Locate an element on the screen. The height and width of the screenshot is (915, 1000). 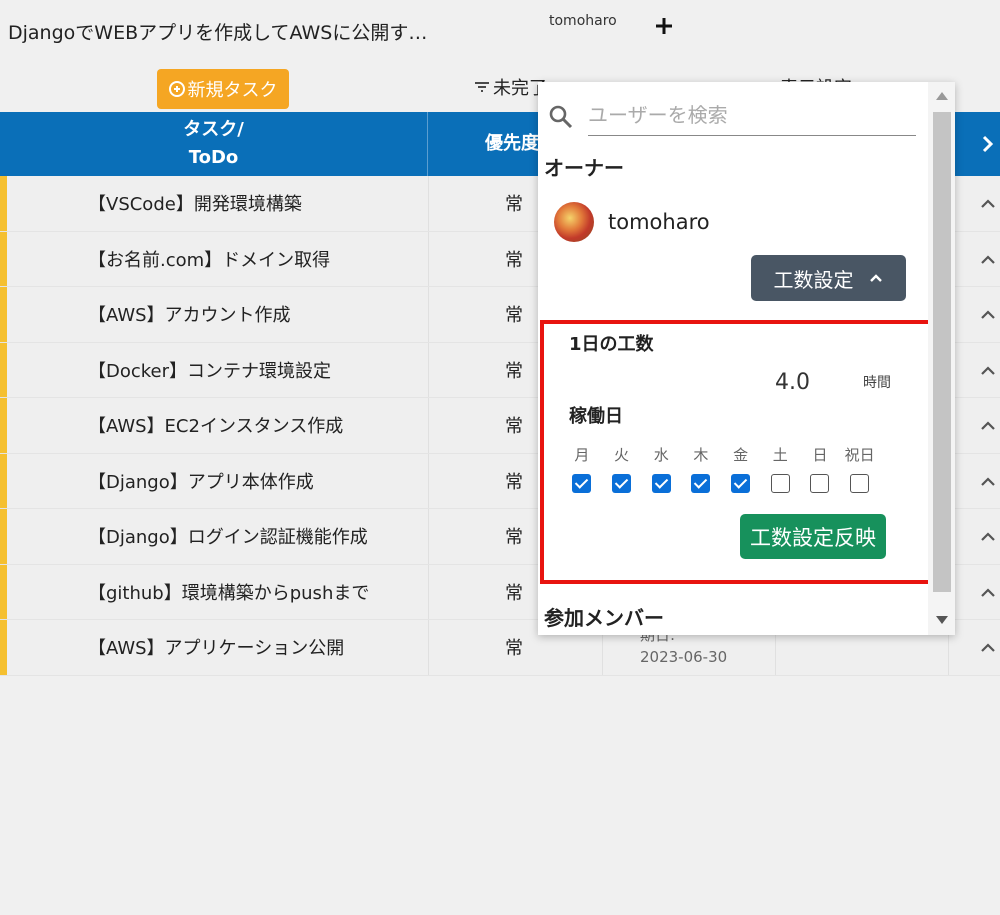
daily-effort-label: 1日の工数 is located at coordinates (611, 344).